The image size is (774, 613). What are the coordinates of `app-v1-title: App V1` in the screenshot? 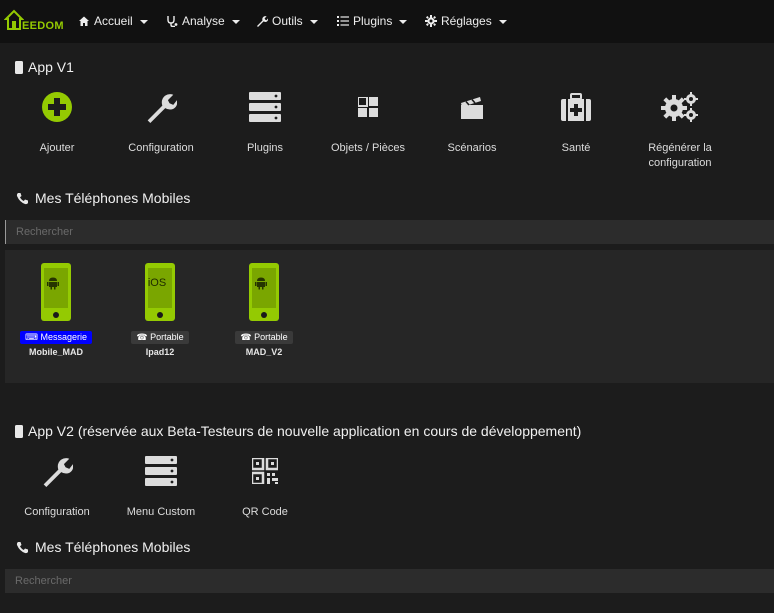 It's located at (44, 67).